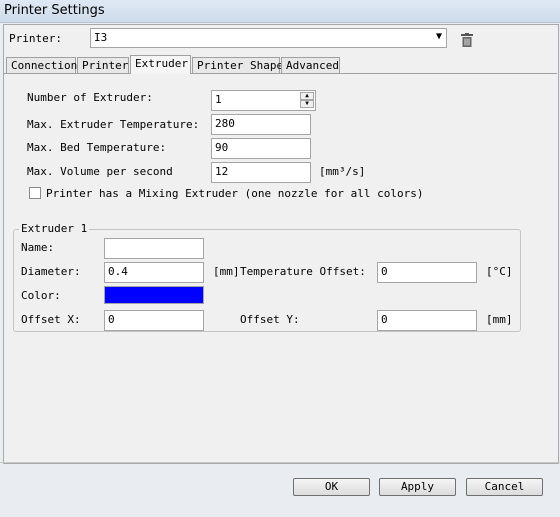 The width and height of the screenshot is (560, 517). I want to click on footer-divider, so click(280, 462).